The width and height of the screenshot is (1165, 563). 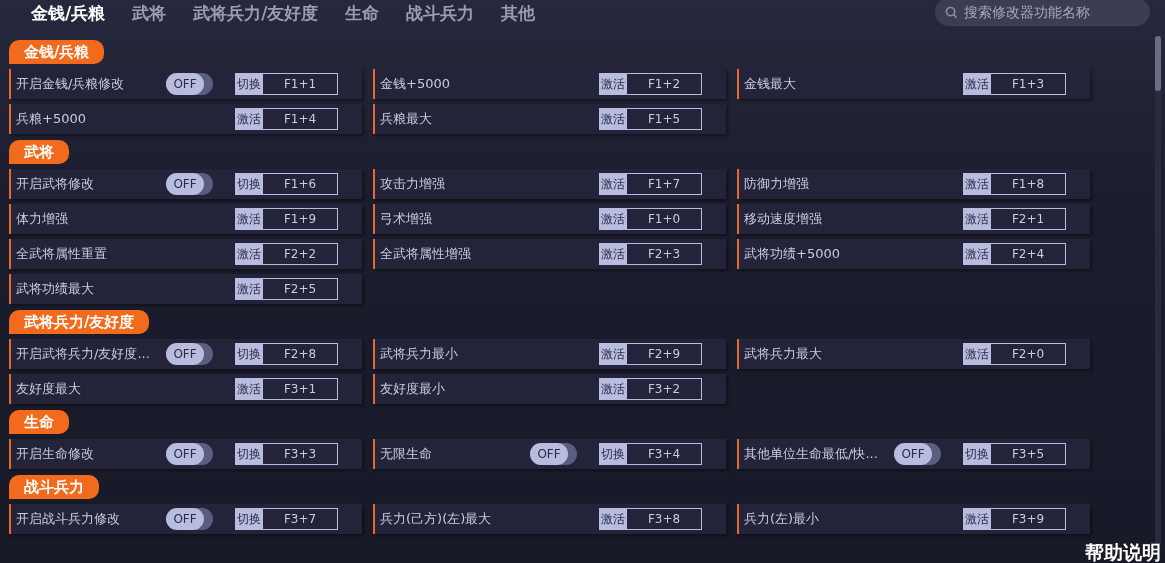 I want to click on hotkey-field: F3+4, so click(x=664, y=454).